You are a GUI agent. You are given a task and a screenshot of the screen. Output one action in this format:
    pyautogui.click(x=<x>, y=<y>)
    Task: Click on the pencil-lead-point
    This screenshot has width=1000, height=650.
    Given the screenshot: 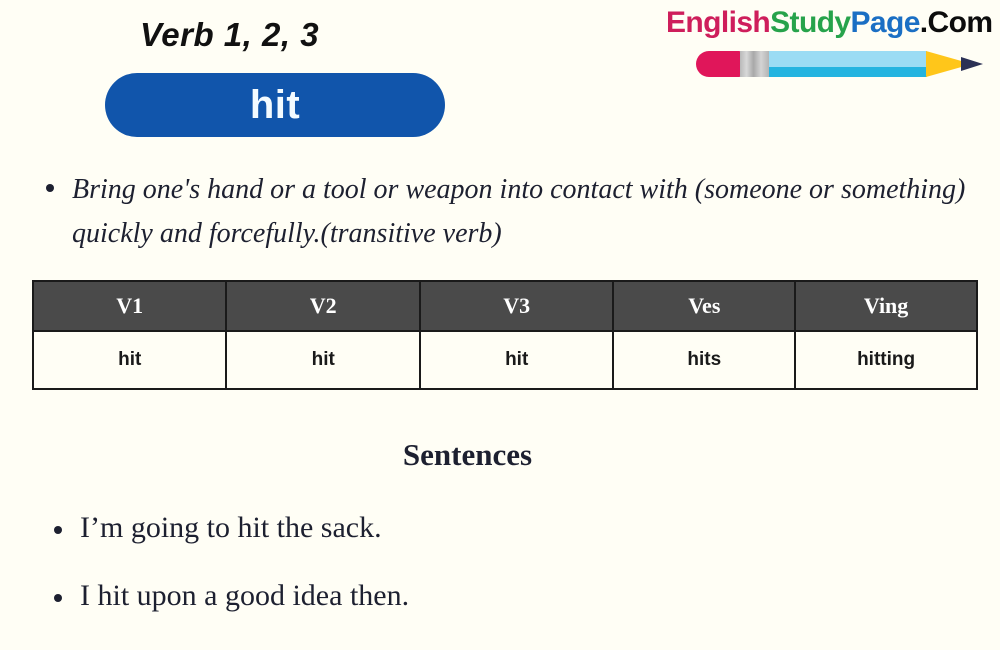 What is the action you would take?
    pyautogui.click(x=972, y=64)
    